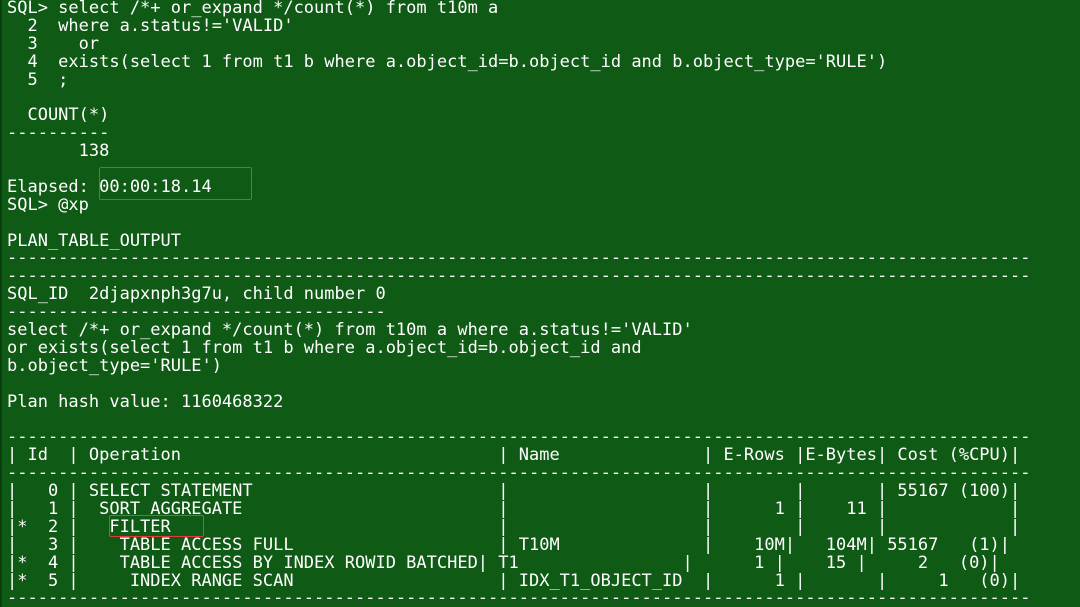  What do you see at coordinates (514, 527) in the screenshot?
I see `plan-row-2: |* 2 | FILTER | | | | |` at bounding box center [514, 527].